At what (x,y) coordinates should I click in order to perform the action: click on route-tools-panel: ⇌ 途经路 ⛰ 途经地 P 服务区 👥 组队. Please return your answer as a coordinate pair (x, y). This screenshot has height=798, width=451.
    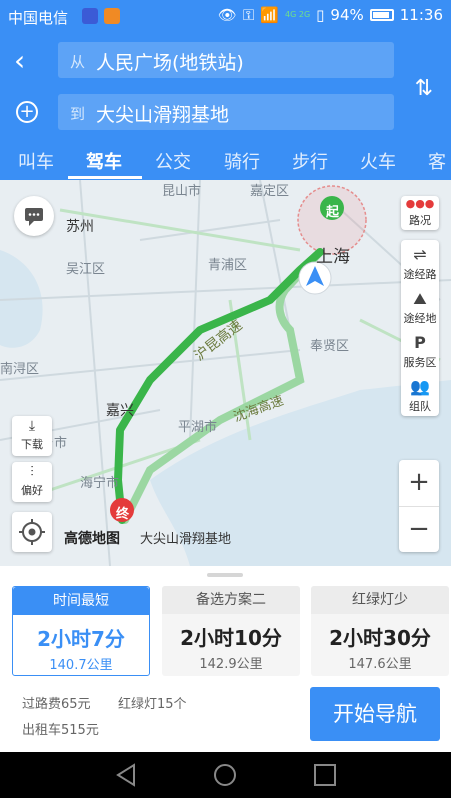
    Looking at the image, I should click on (420, 328).